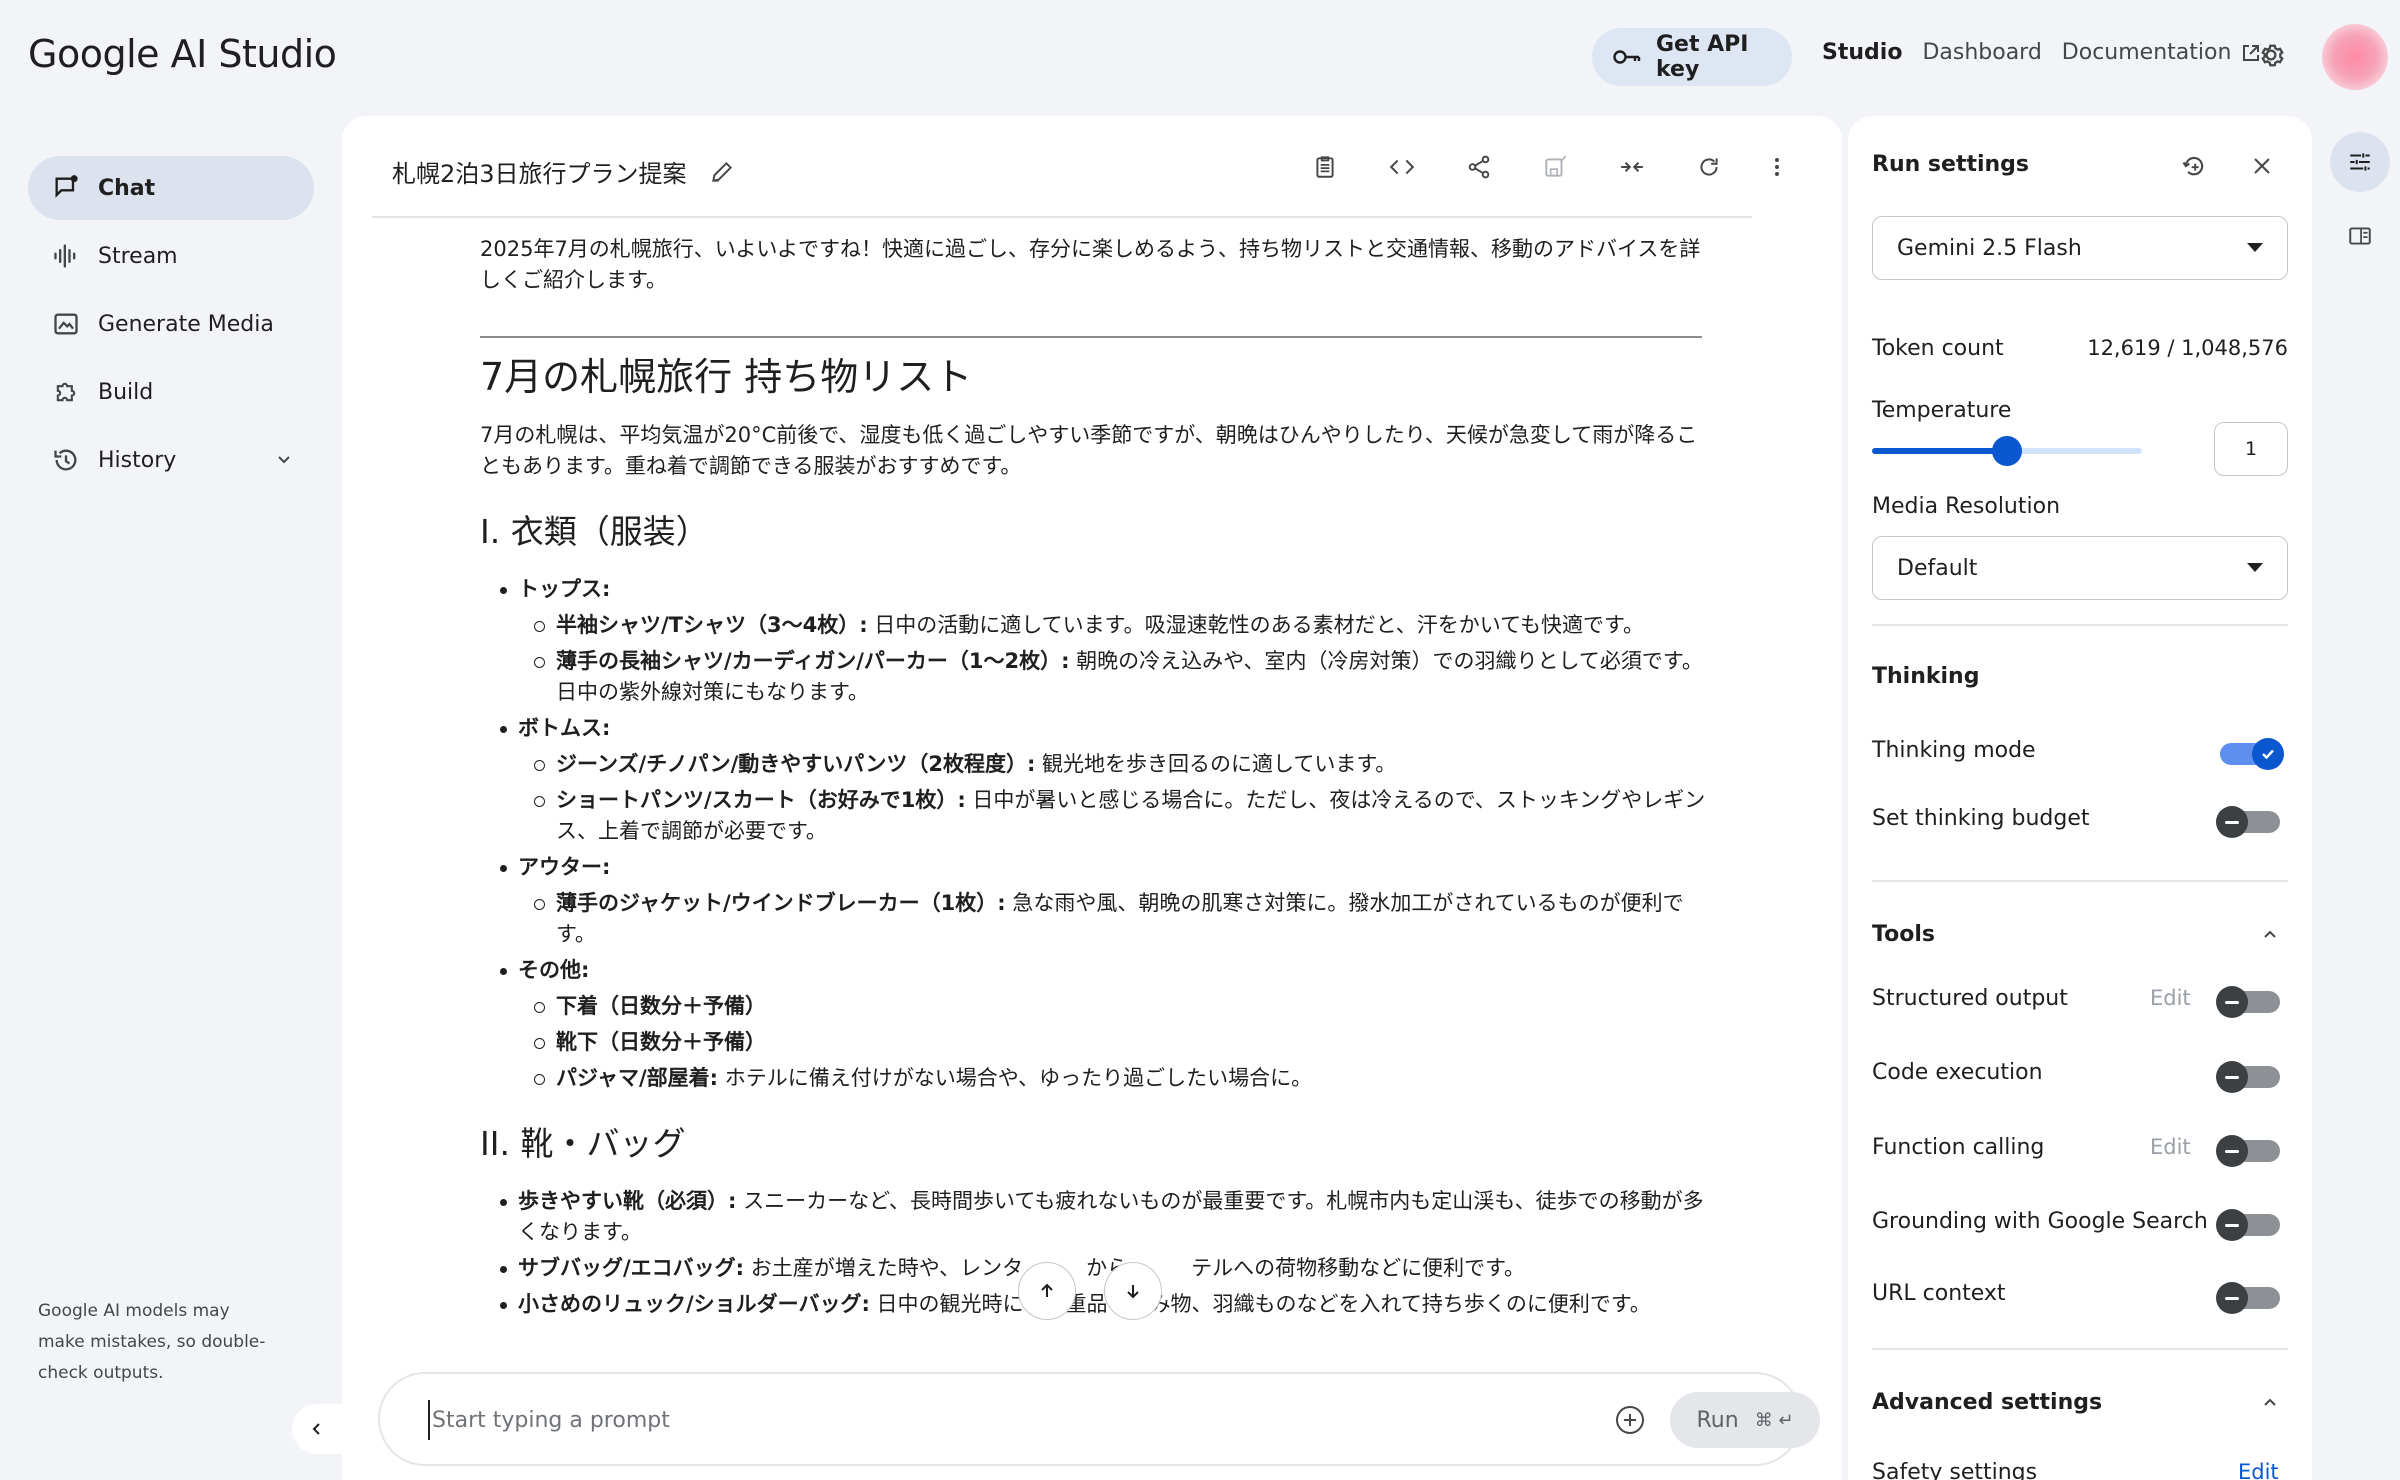  Describe the element at coordinates (694, 1304) in the screenshot. I see `list-item-bold: 小さめのリュック/ショルダーバッグ:` at that location.